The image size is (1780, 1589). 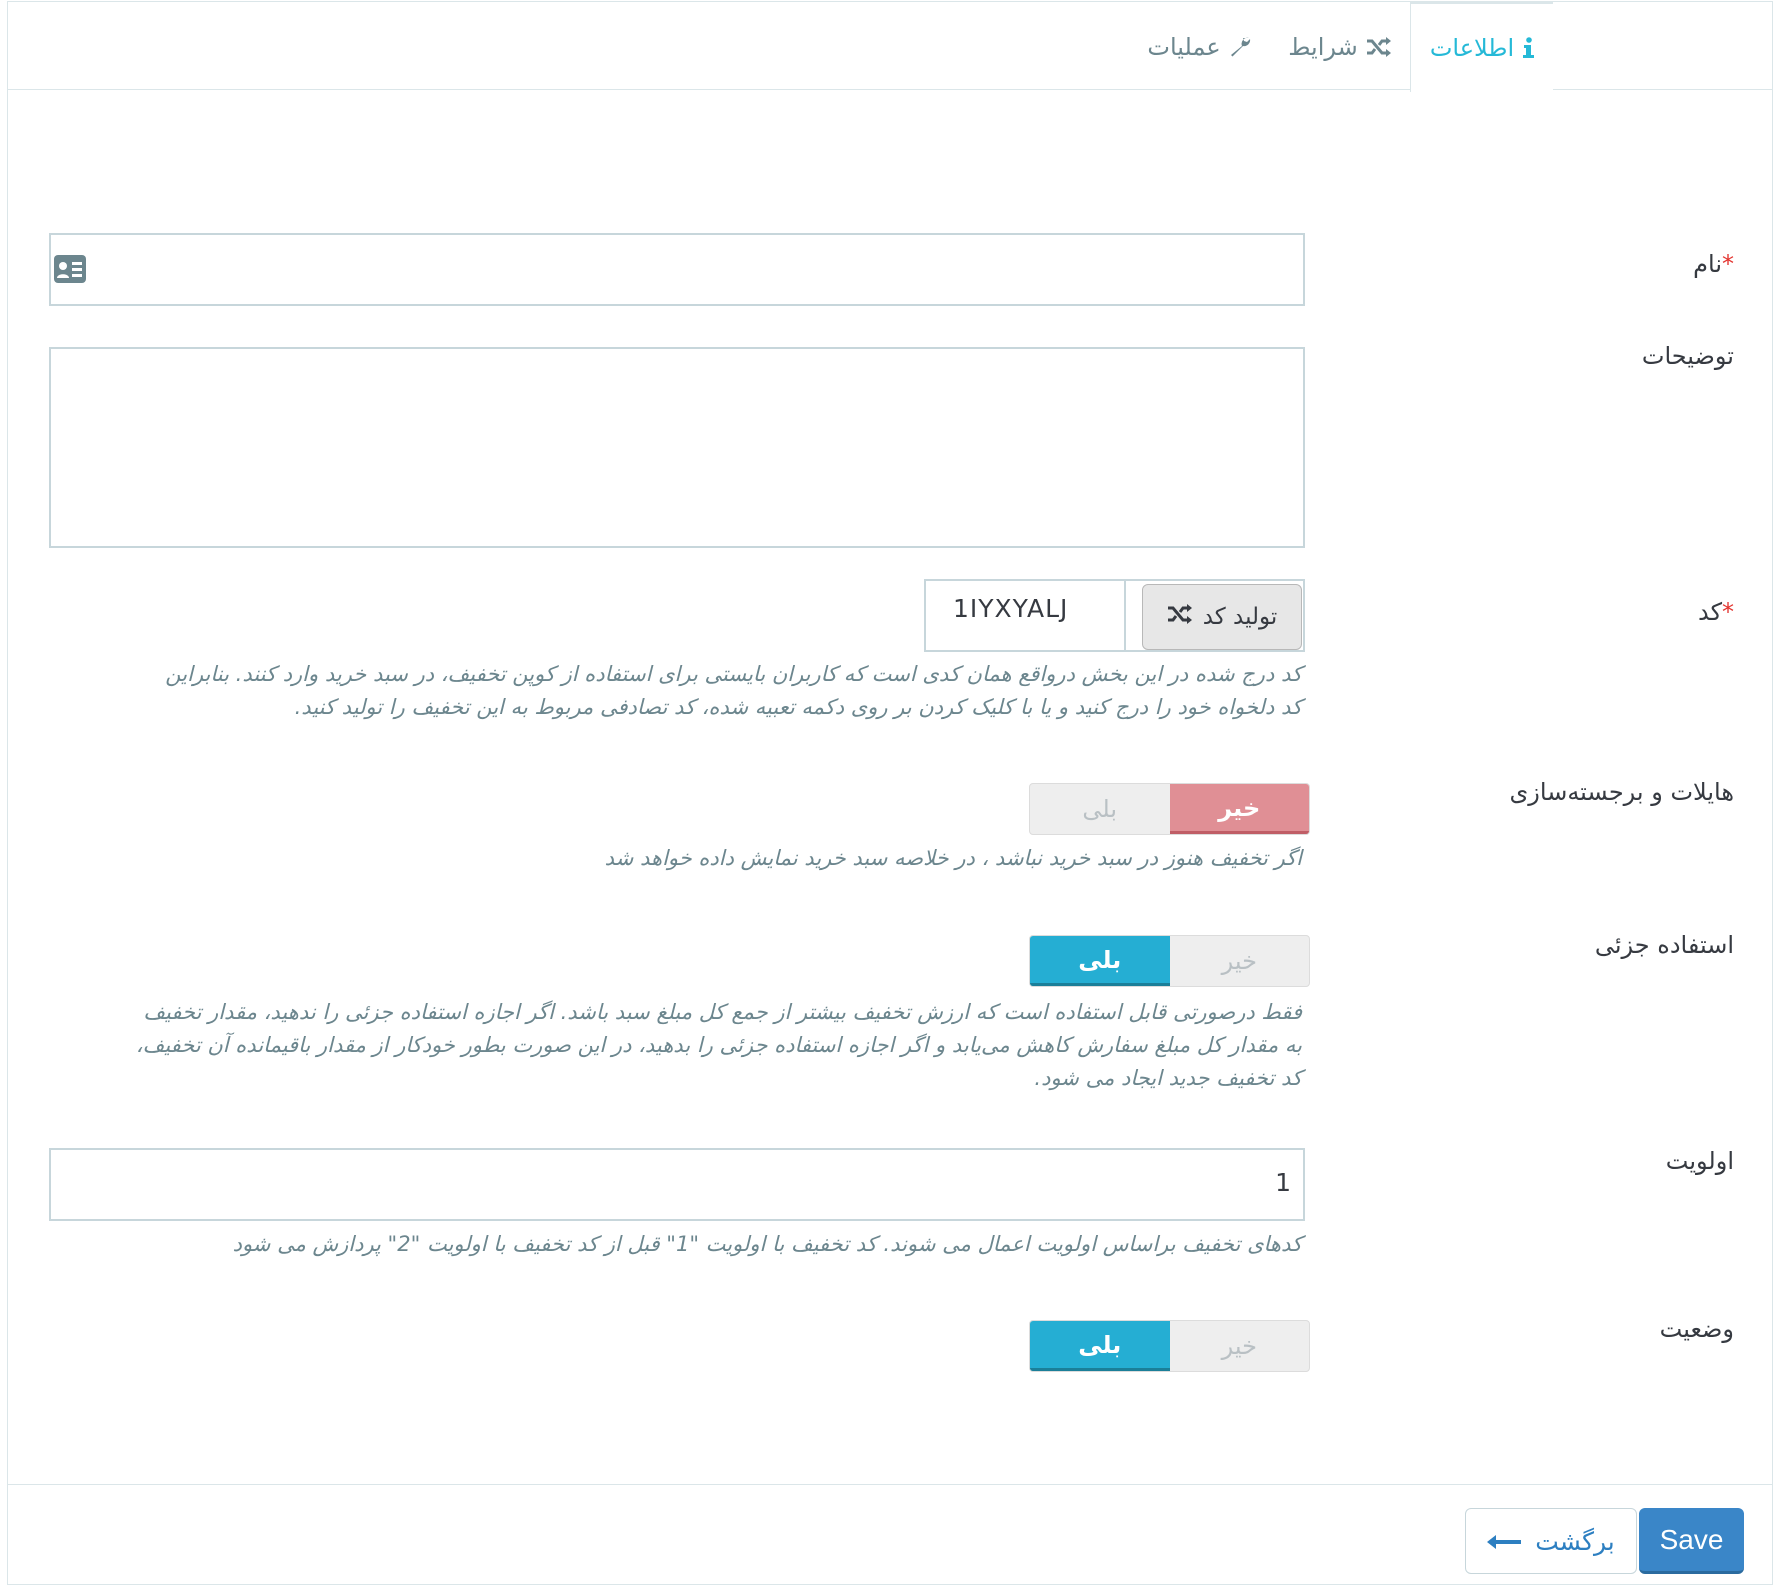 I want to click on name-label: *نام, so click(x=1713, y=264).